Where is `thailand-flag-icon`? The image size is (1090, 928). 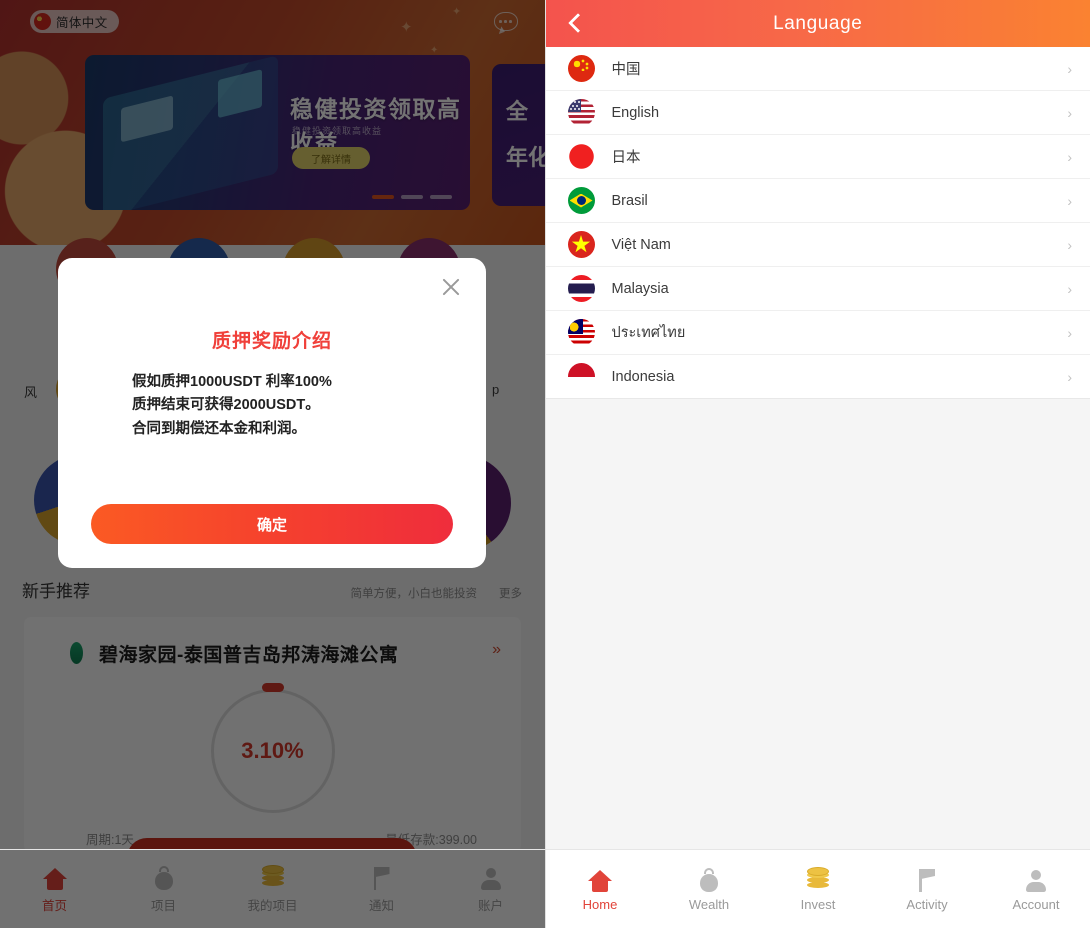
thailand-flag-icon is located at coordinates (581, 288).